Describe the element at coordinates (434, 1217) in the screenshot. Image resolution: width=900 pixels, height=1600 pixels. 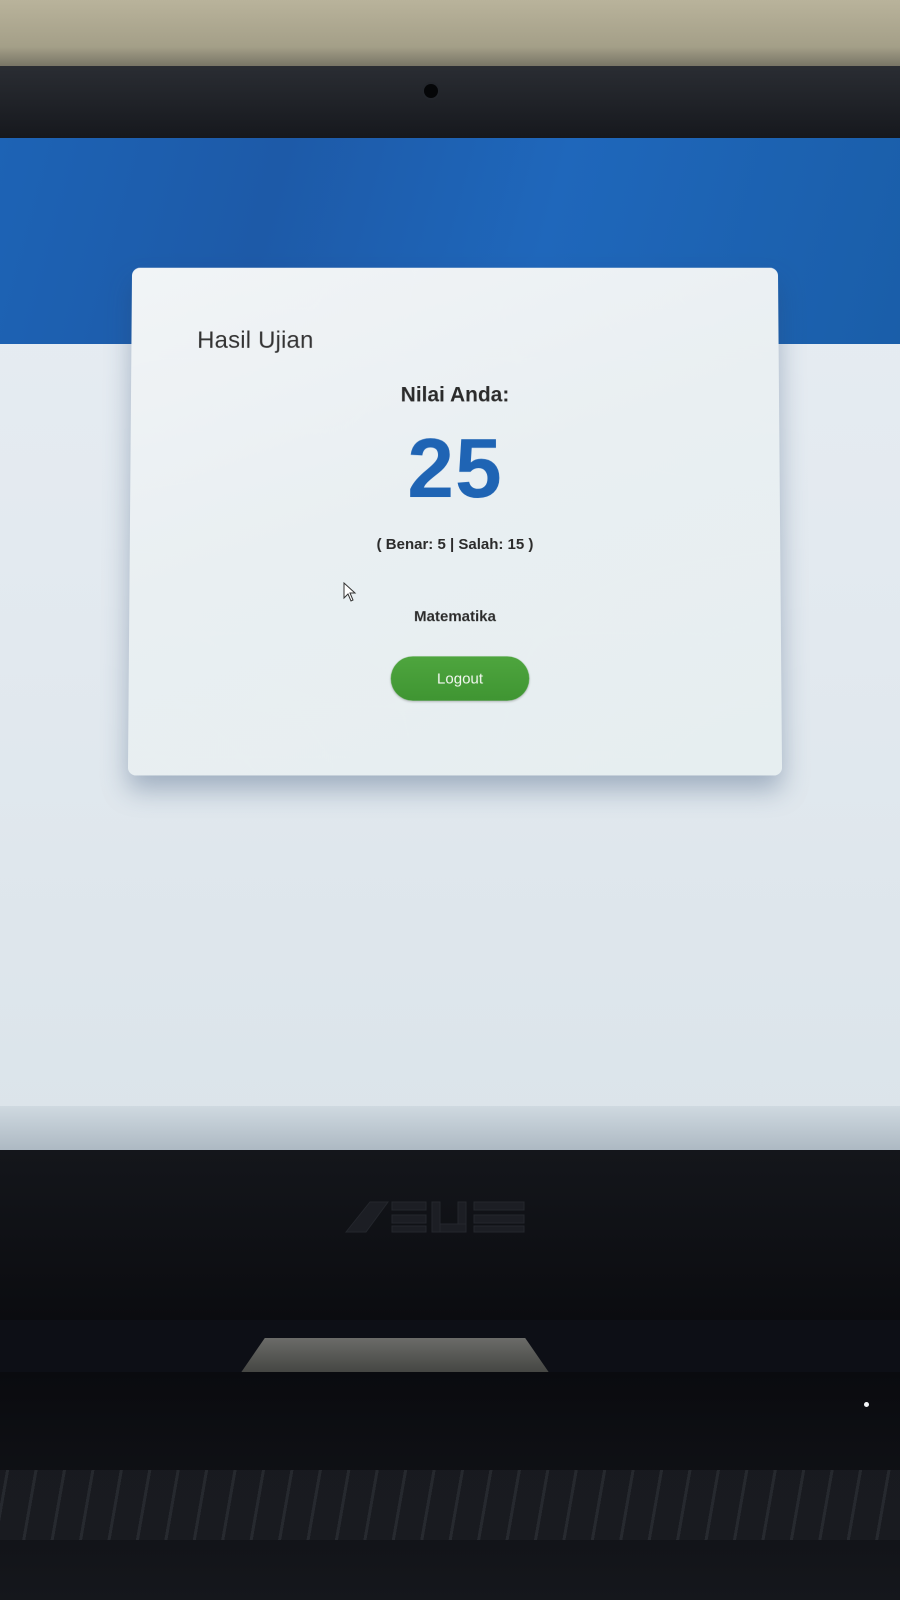
I see `asus-logo` at that location.